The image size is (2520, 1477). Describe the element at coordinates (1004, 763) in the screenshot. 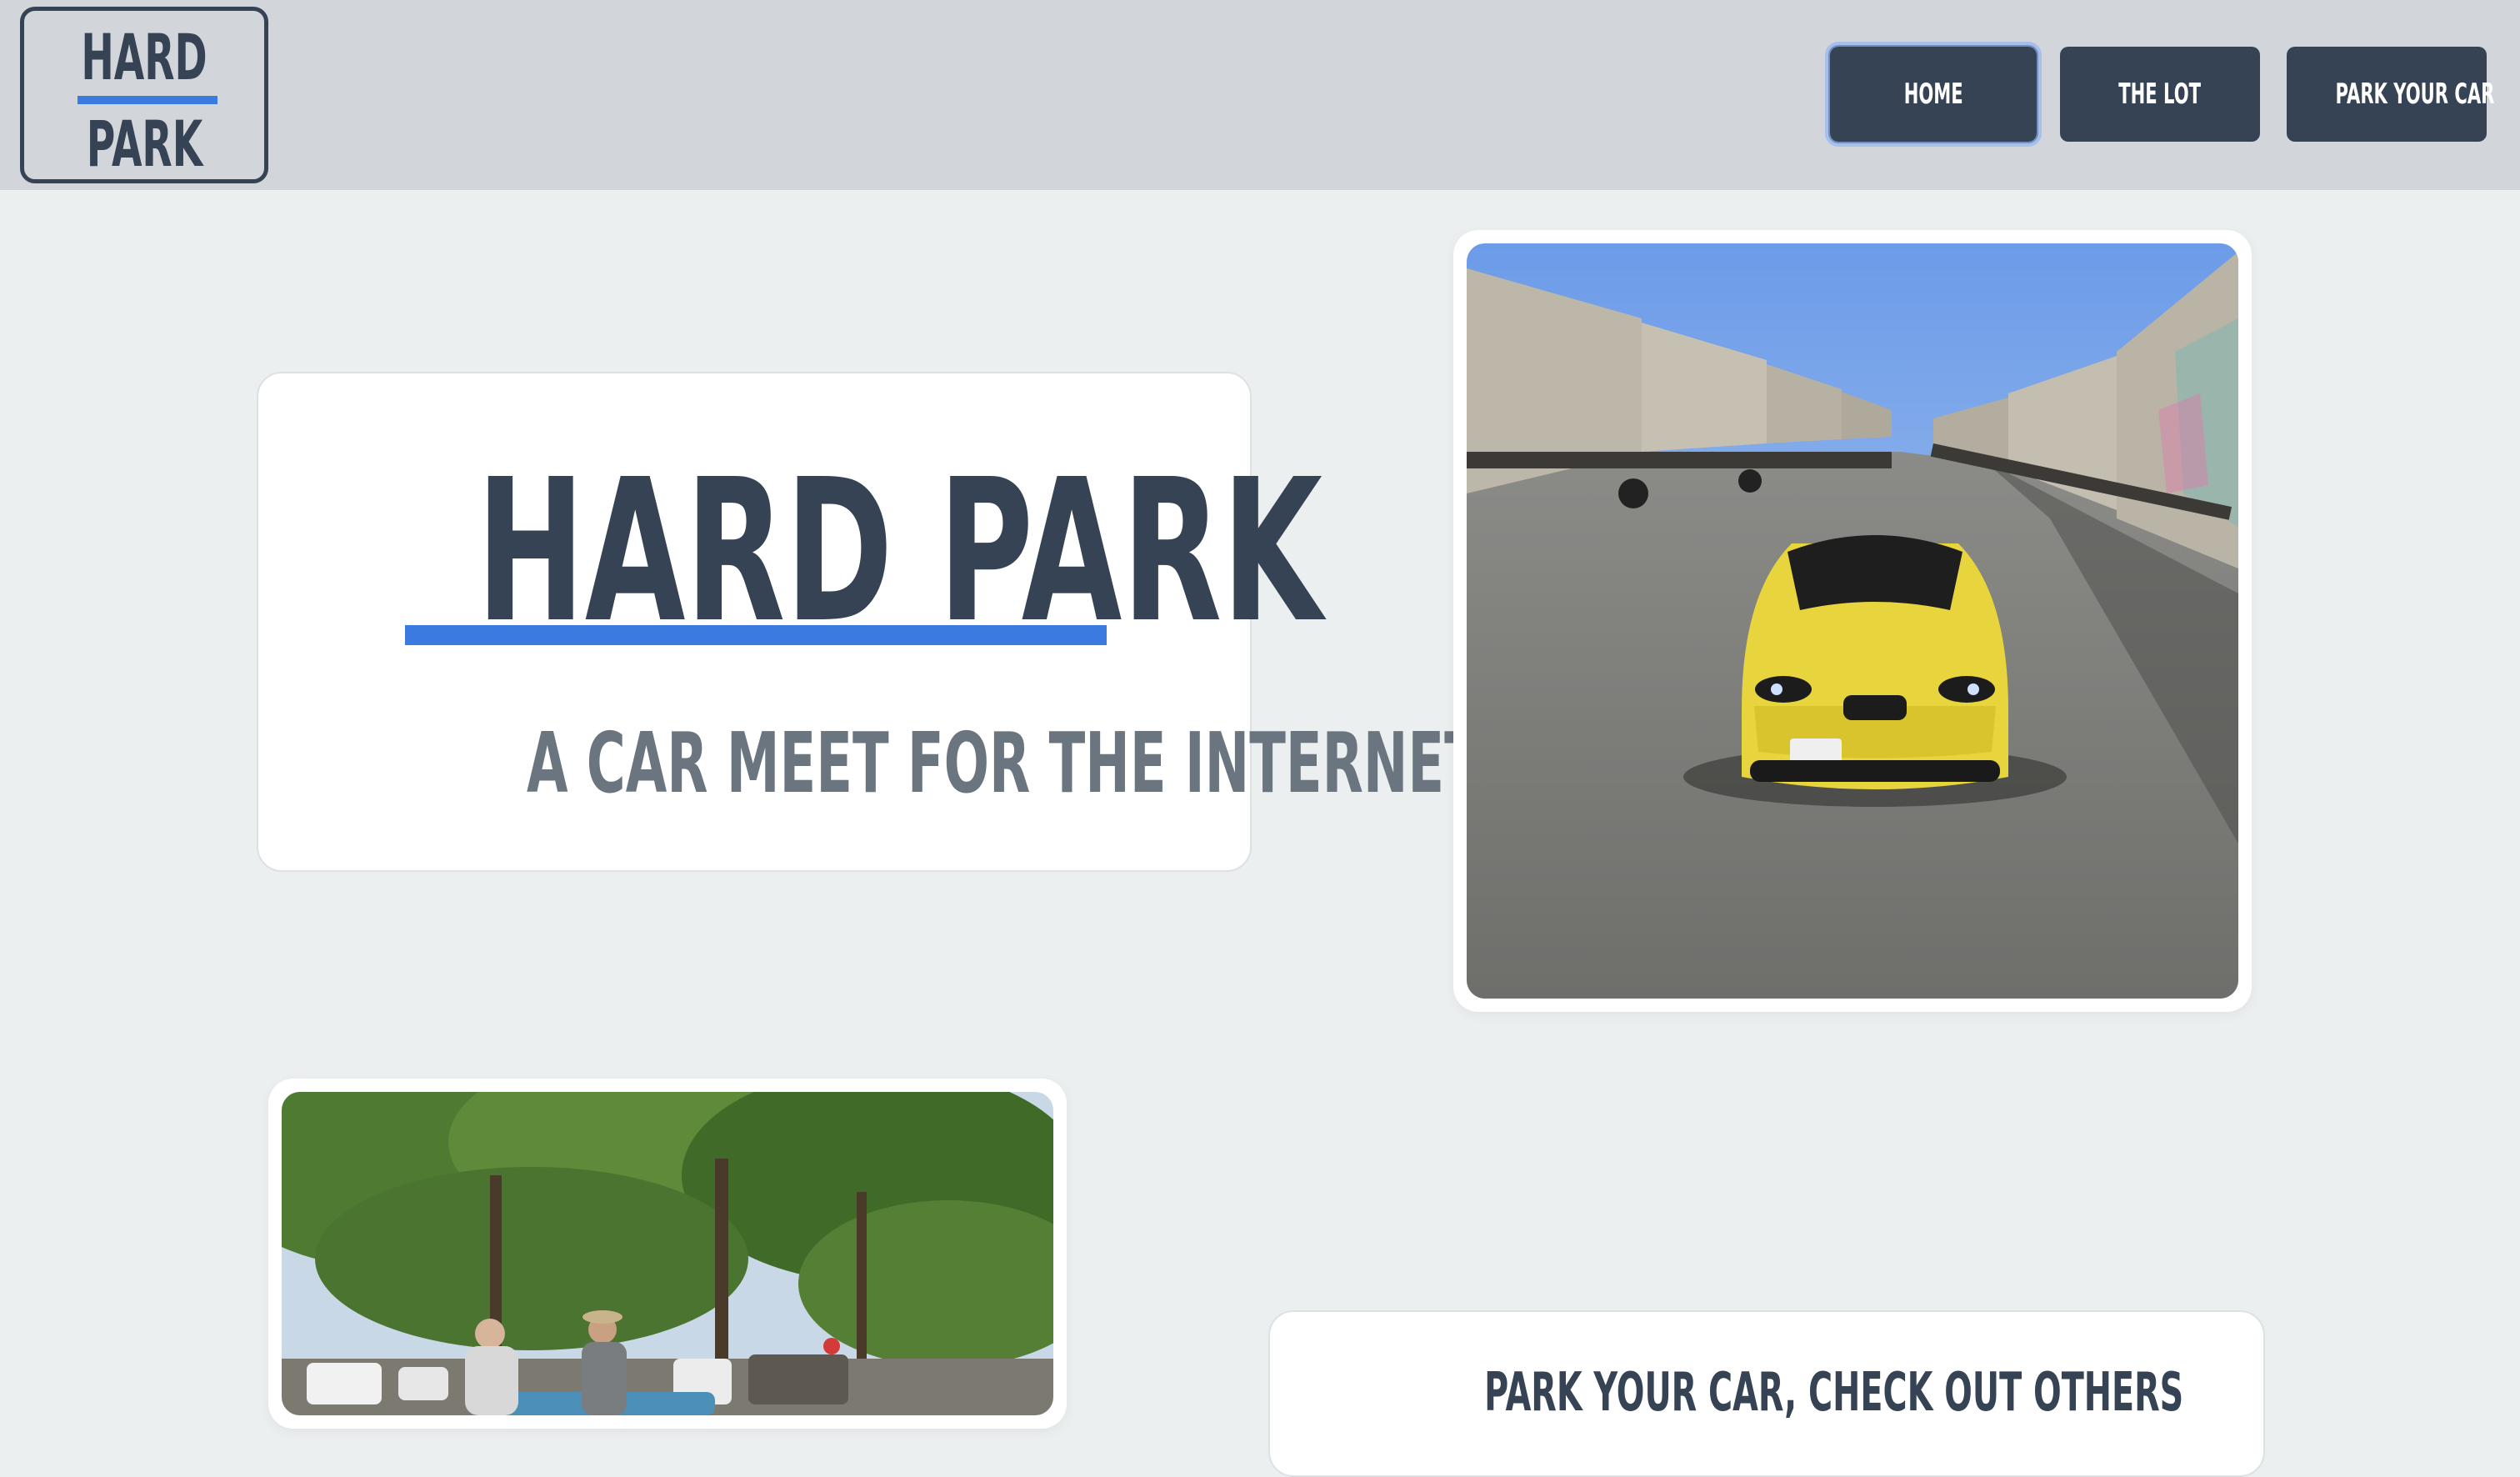

I see `hero-subtitle: A CAR MEET FOR THE INTERNET` at that location.